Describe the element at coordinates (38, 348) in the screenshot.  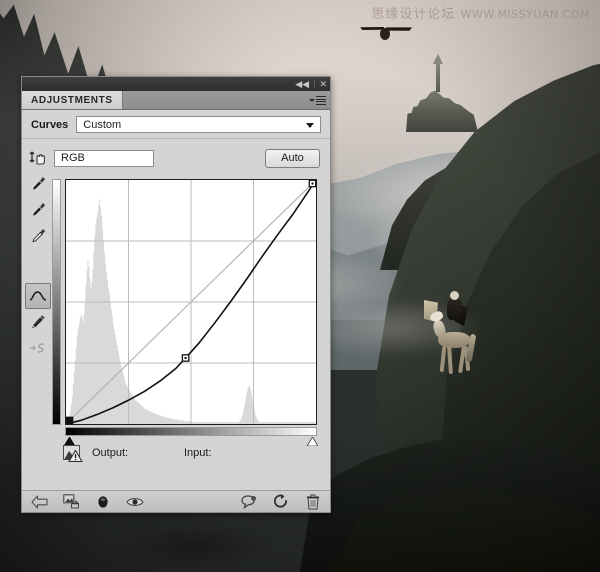
I see `smooth-curve-tool` at that location.